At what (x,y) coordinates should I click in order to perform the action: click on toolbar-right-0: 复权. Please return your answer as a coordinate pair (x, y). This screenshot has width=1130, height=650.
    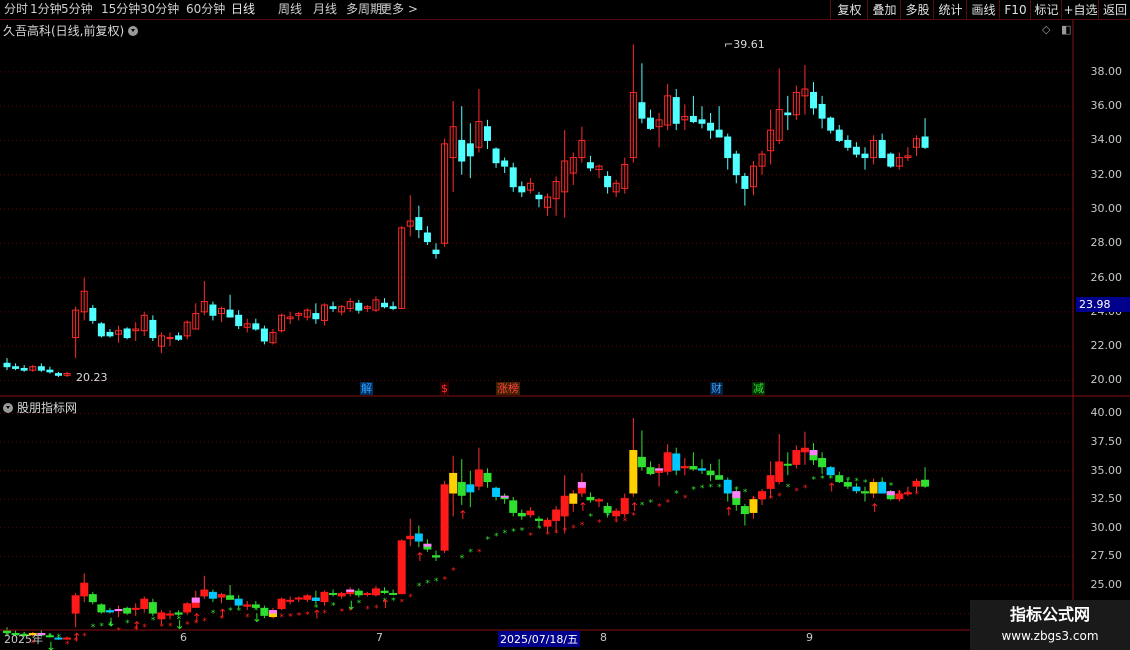
    Looking at the image, I should click on (849, 9).